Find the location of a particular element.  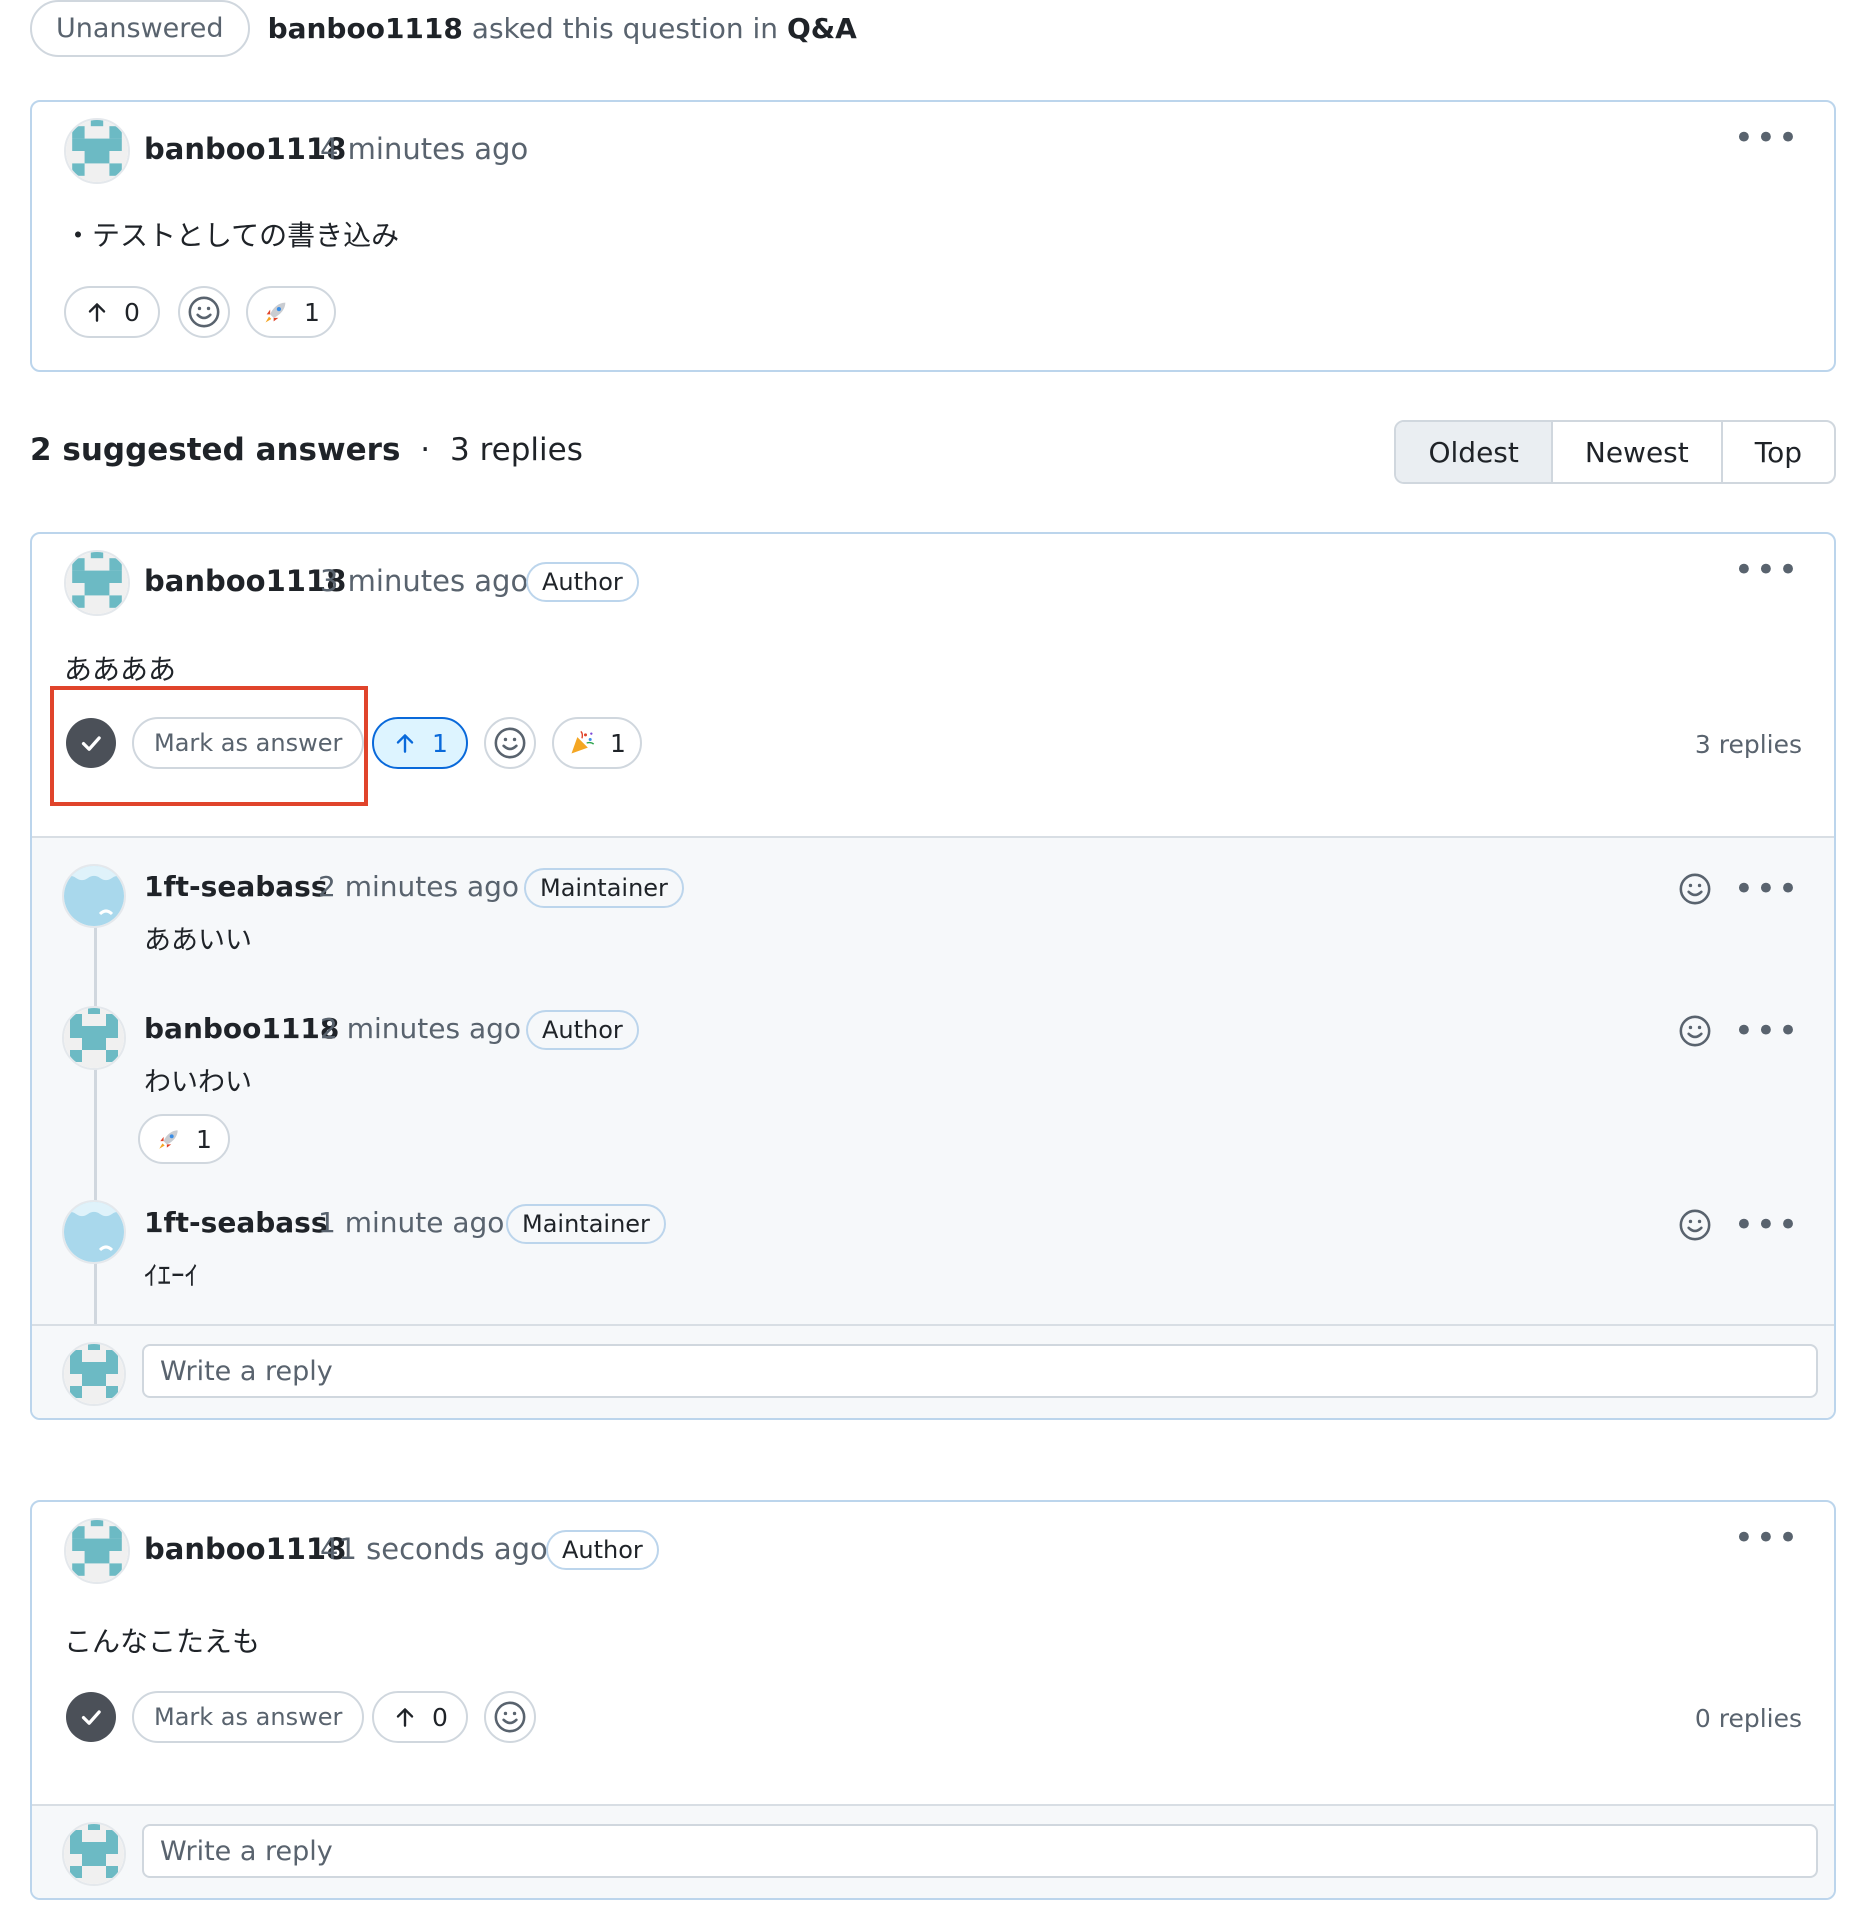

answer-time: 3 minutes ago is located at coordinates (424, 581).